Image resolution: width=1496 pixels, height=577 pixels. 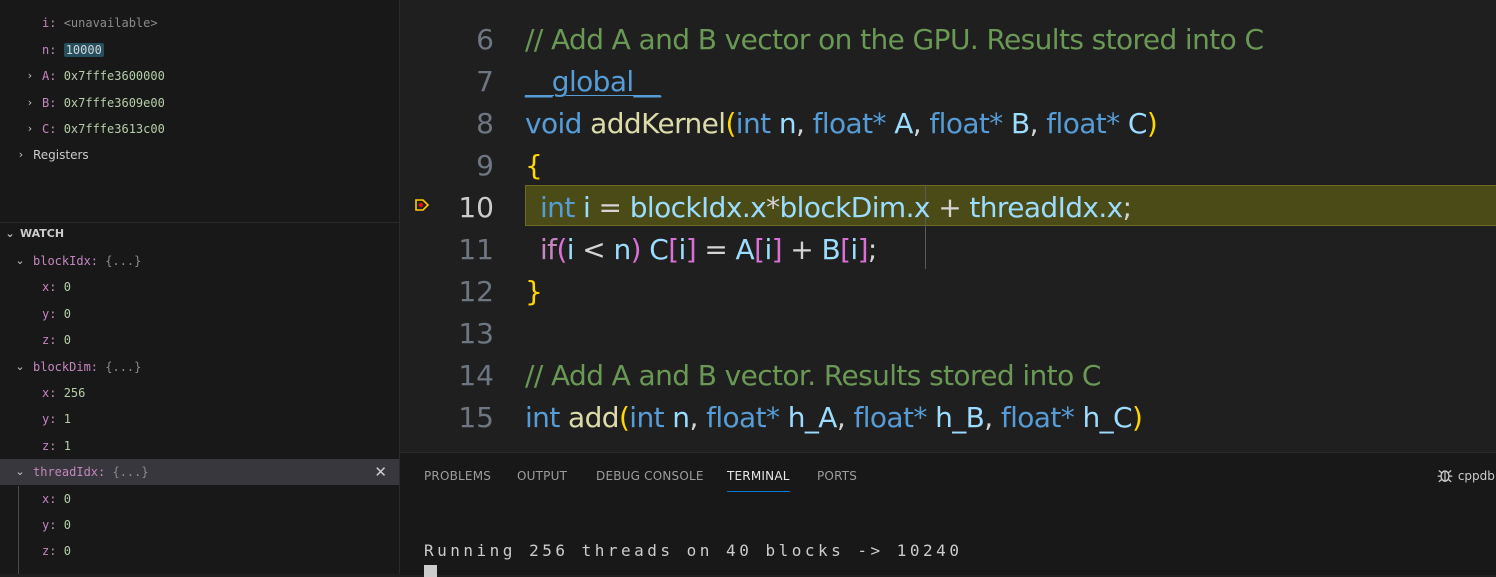 What do you see at coordinates (476, 249) in the screenshot?
I see `line-number: 11` at bounding box center [476, 249].